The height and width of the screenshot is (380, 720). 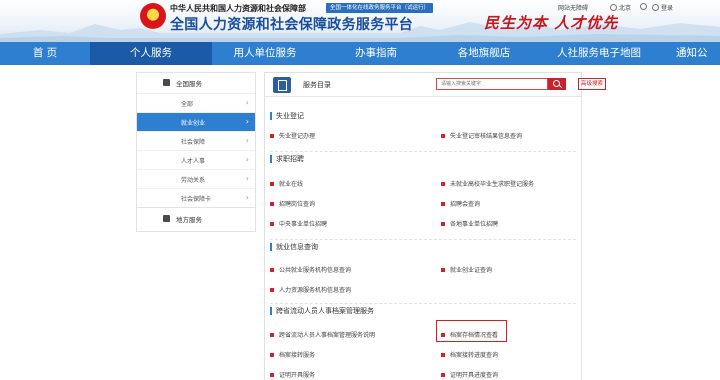 I want to click on service-link: 招聘岗位查询, so click(x=292, y=203).